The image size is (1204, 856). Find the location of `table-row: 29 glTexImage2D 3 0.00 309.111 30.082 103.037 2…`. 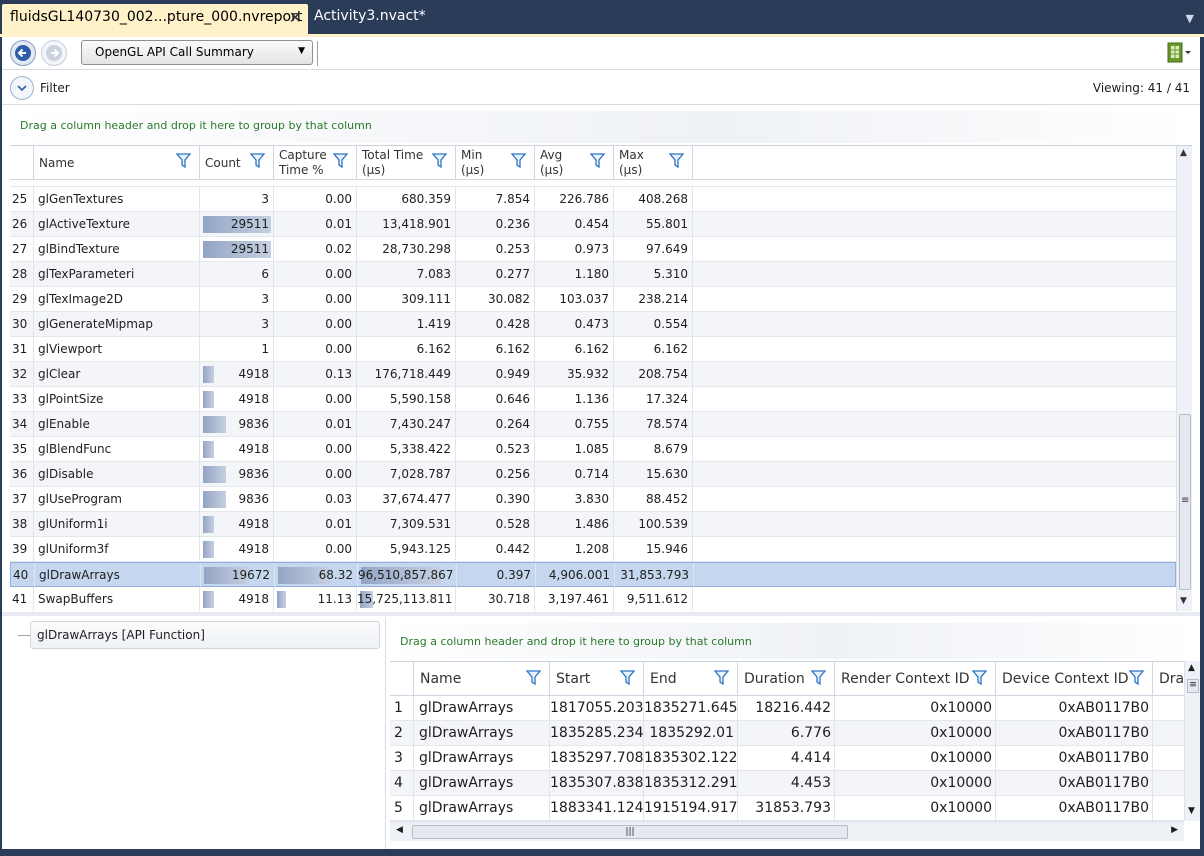

table-row: 29 glTexImage2D 3 0.00 309.111 30.082 103.037 2… is located at coordinates (593, 299).